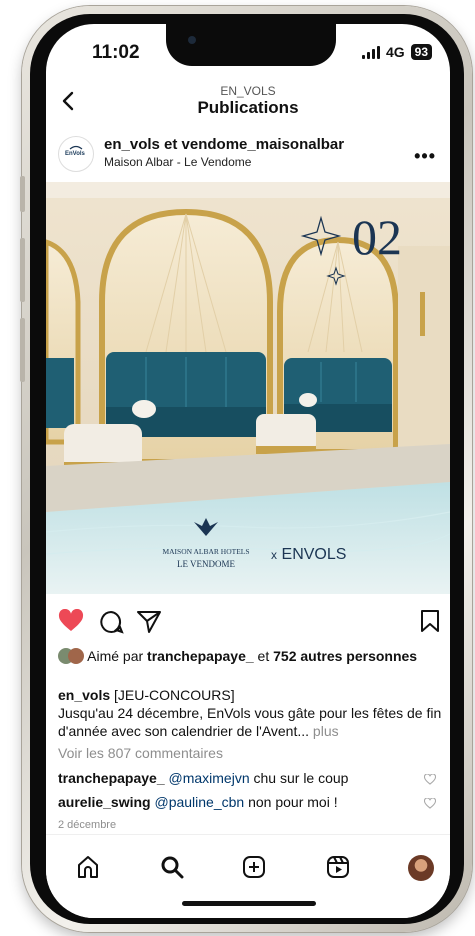 This screenshot has width=475, height=936. I want to click on bottom-nav, so click(248, 876).